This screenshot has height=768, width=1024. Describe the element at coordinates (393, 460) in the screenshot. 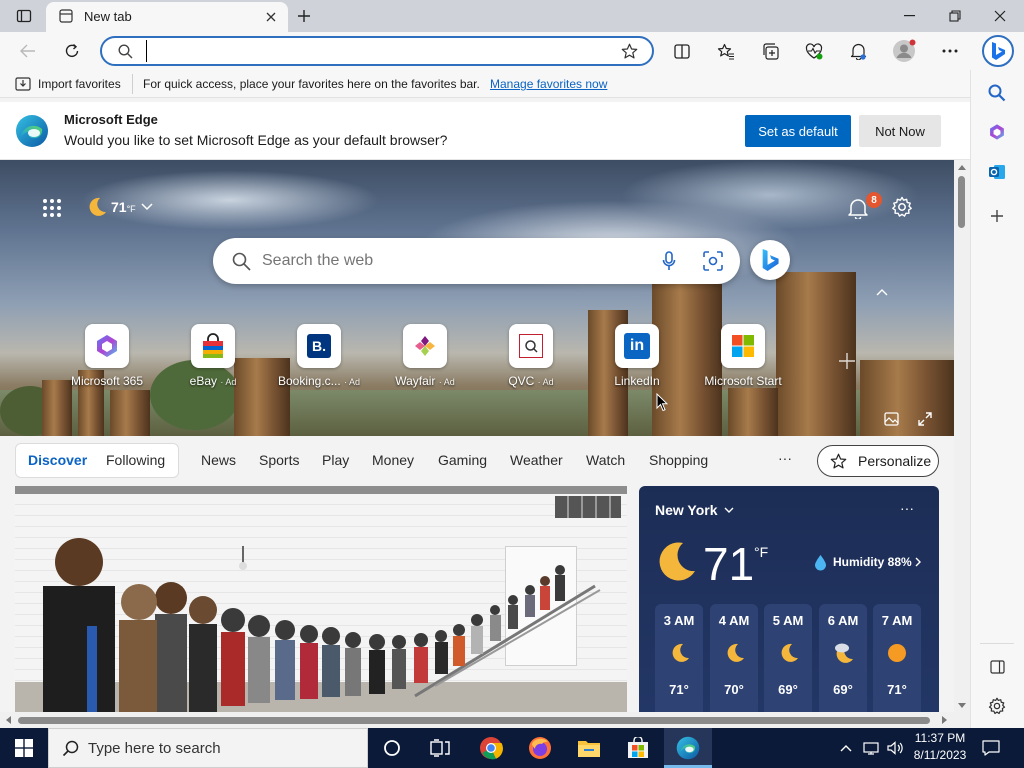

I see `tab-money: Money` at that location.